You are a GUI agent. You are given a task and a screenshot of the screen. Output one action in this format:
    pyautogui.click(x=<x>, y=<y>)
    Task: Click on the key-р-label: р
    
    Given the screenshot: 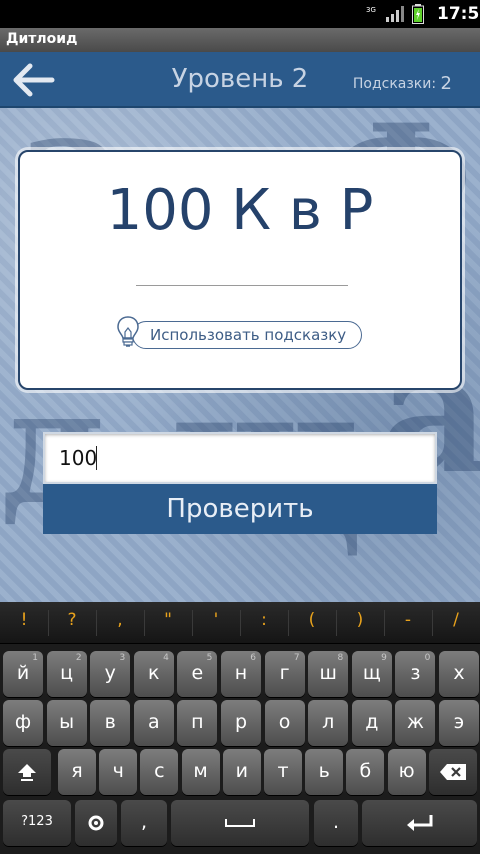 What is the action you would take?
    pyautogui.click(x=241, y=722)
    